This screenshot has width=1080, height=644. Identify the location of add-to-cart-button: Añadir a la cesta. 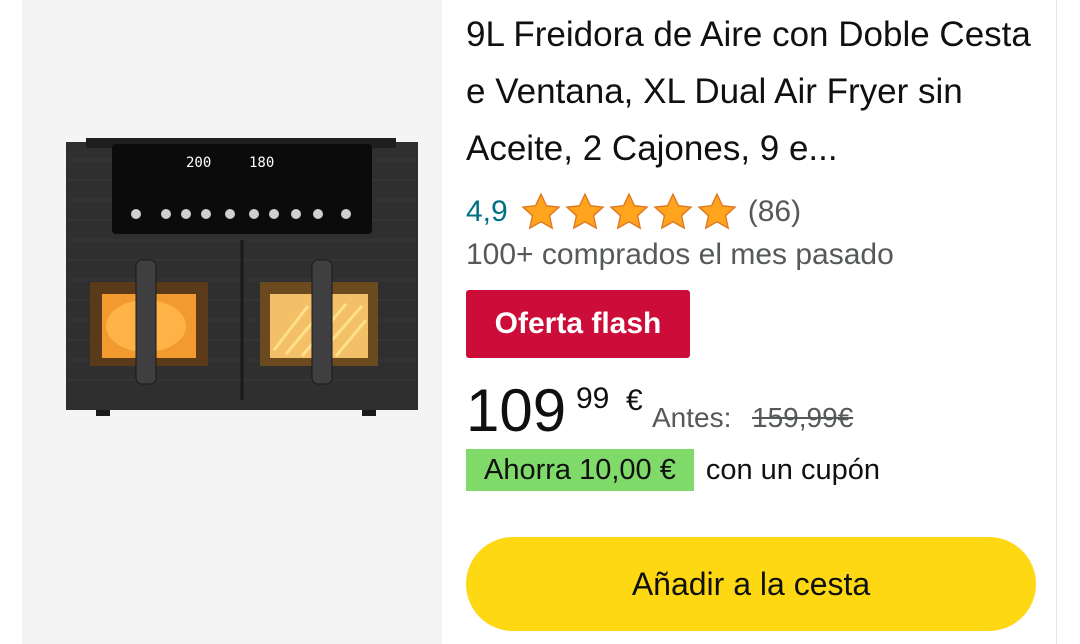
(751, 584).